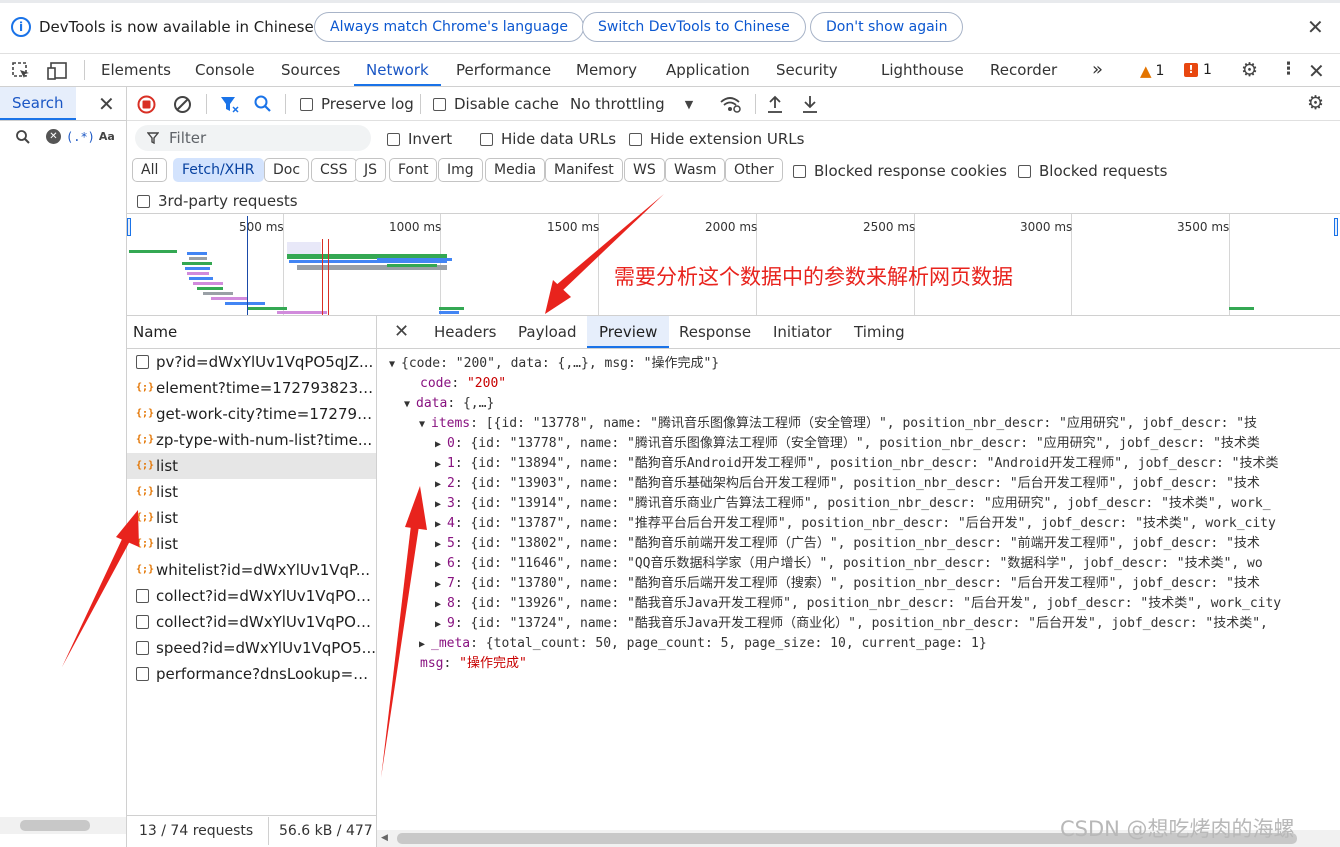 This screenshot has width=1340, height=847. What do you see at coordinates (1023, 70) in the screenshot?
I see `tab-recorder: Recorder` at bounding box center [1023, 70].